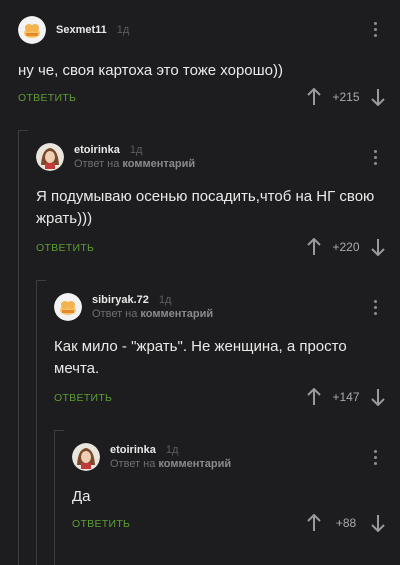 This screenshot has width=400, height=565. Describe the element at coordinates (120, 300) in the screenshot. I see `username: sibiryak.72` at that location.